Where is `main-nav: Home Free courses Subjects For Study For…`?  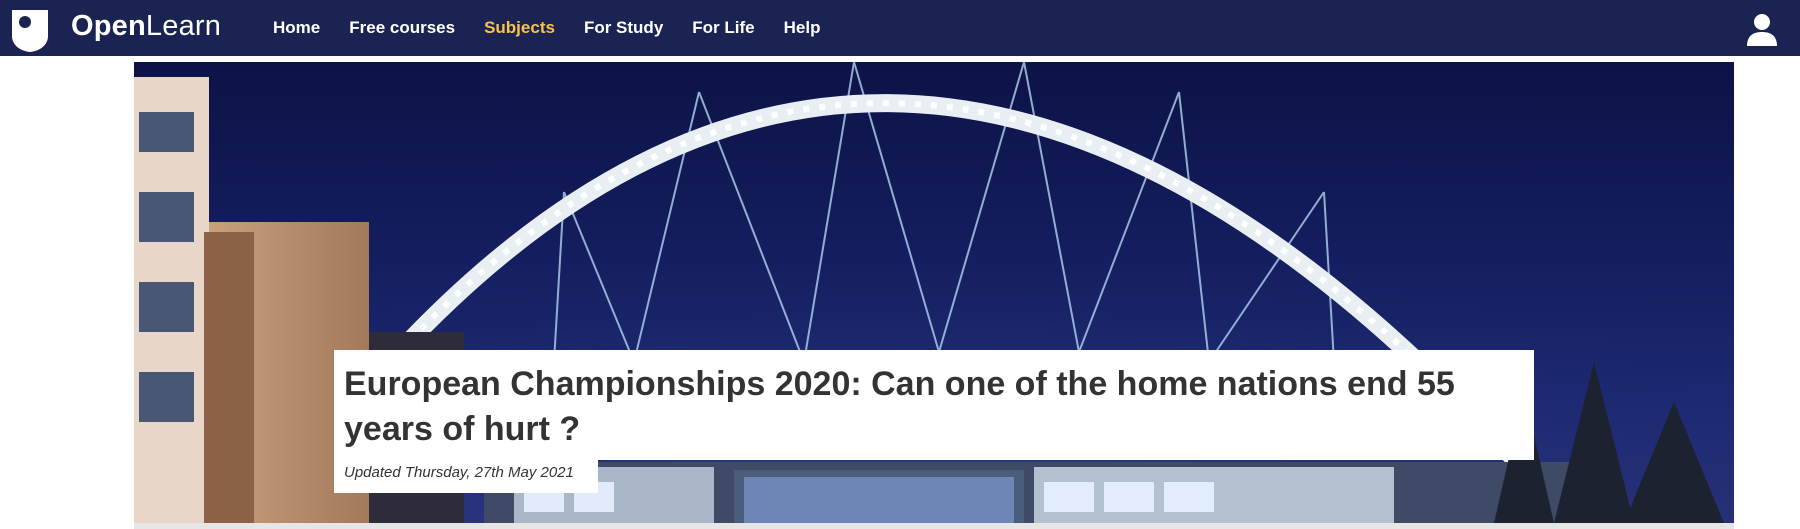 main-nav: Home Free courses Subjects For Study For… is located at coordinates (561, 28).